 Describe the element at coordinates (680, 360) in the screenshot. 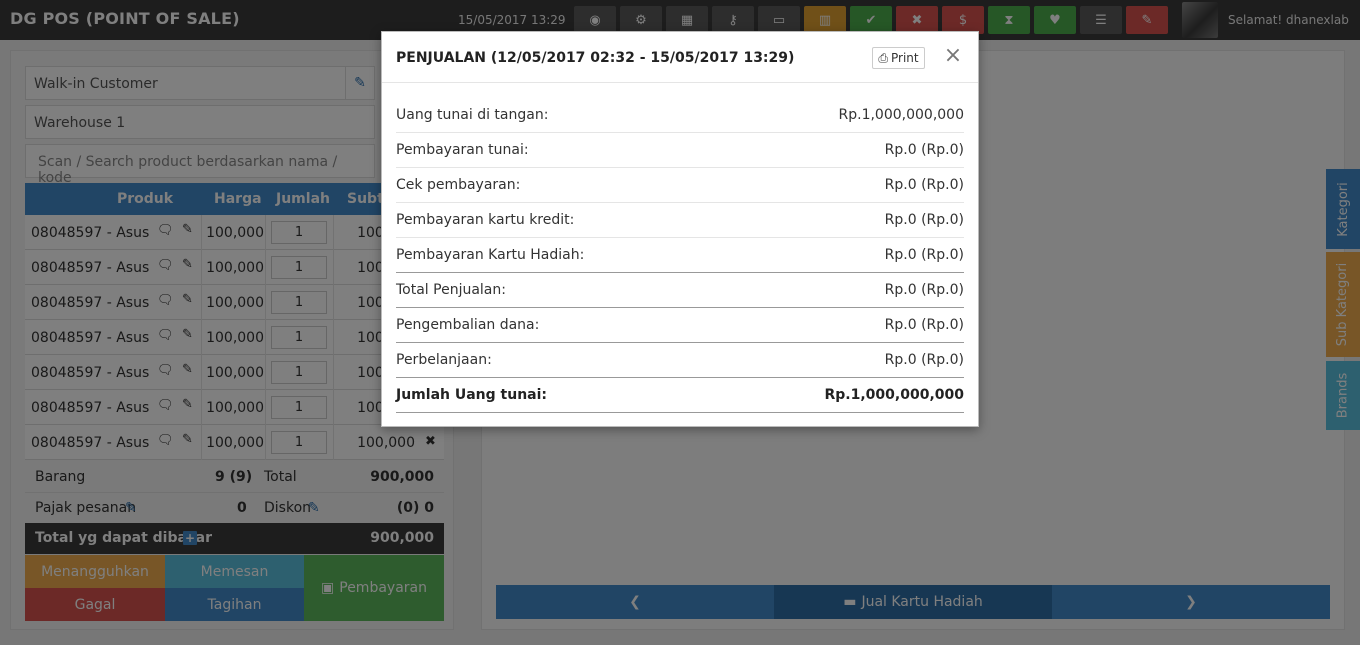

I see `summary-row: Perbelanjaan: Rp.0 (Rp.0)` at that location.